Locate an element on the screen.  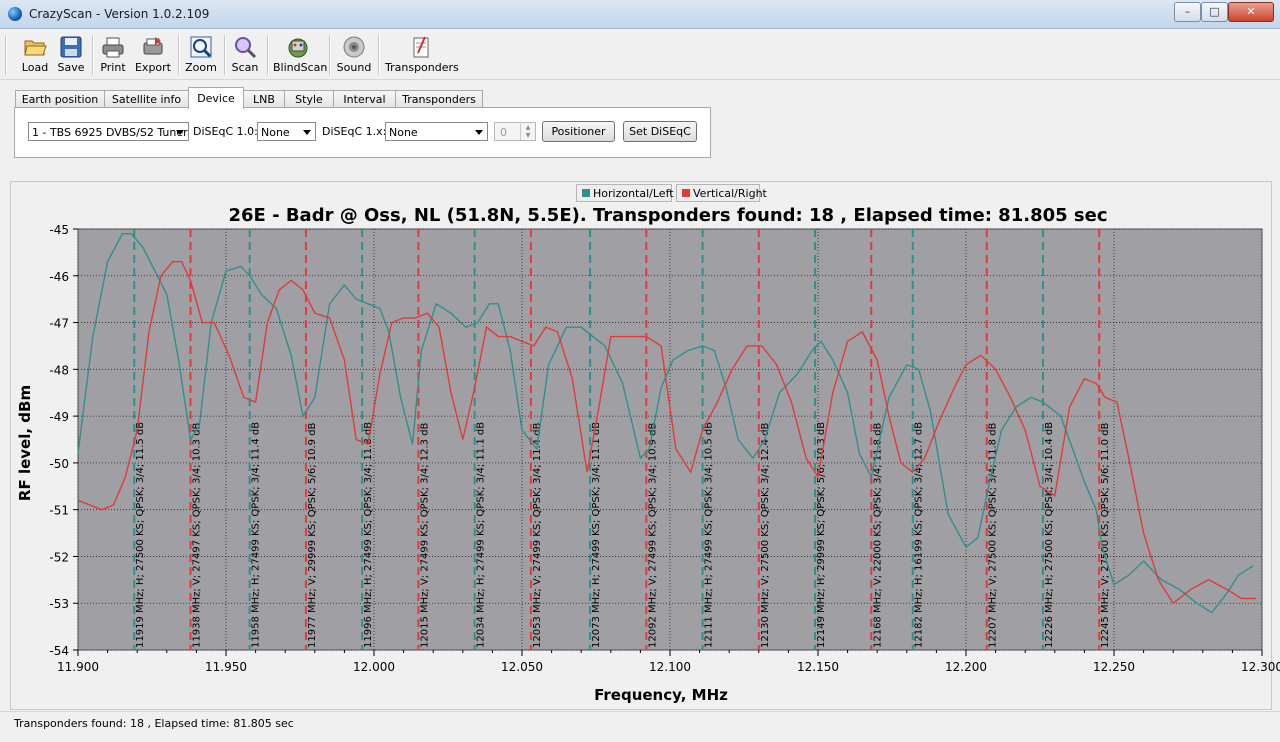
legend-label-horizontal: Horizontal/Left is located at coordinates (633, 193).